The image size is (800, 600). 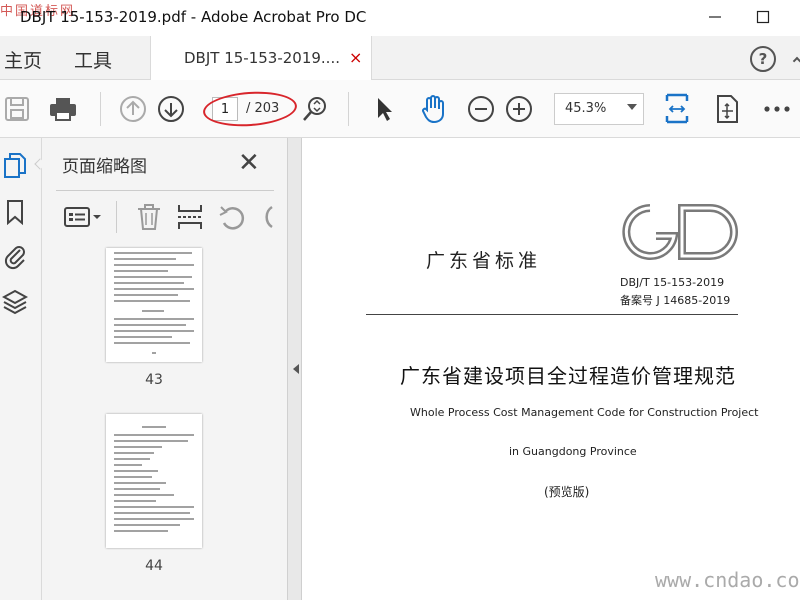 I want to click on rotate-button, so click(x=232, y=219).